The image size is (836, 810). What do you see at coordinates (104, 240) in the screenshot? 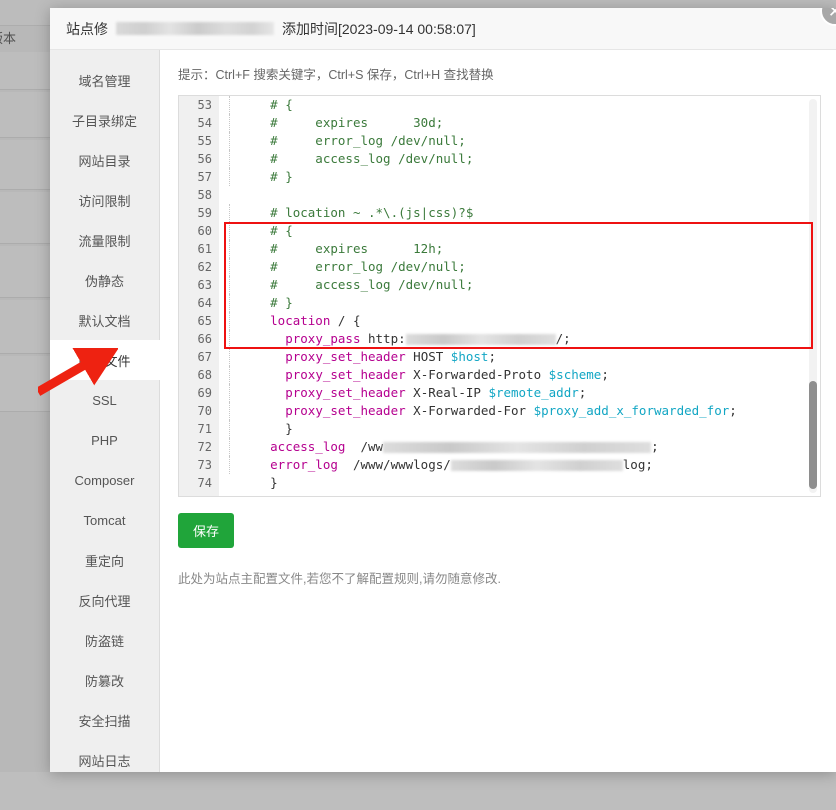
I see `sidebar-item-4: 流量限制` at bounding box center [104, 240].